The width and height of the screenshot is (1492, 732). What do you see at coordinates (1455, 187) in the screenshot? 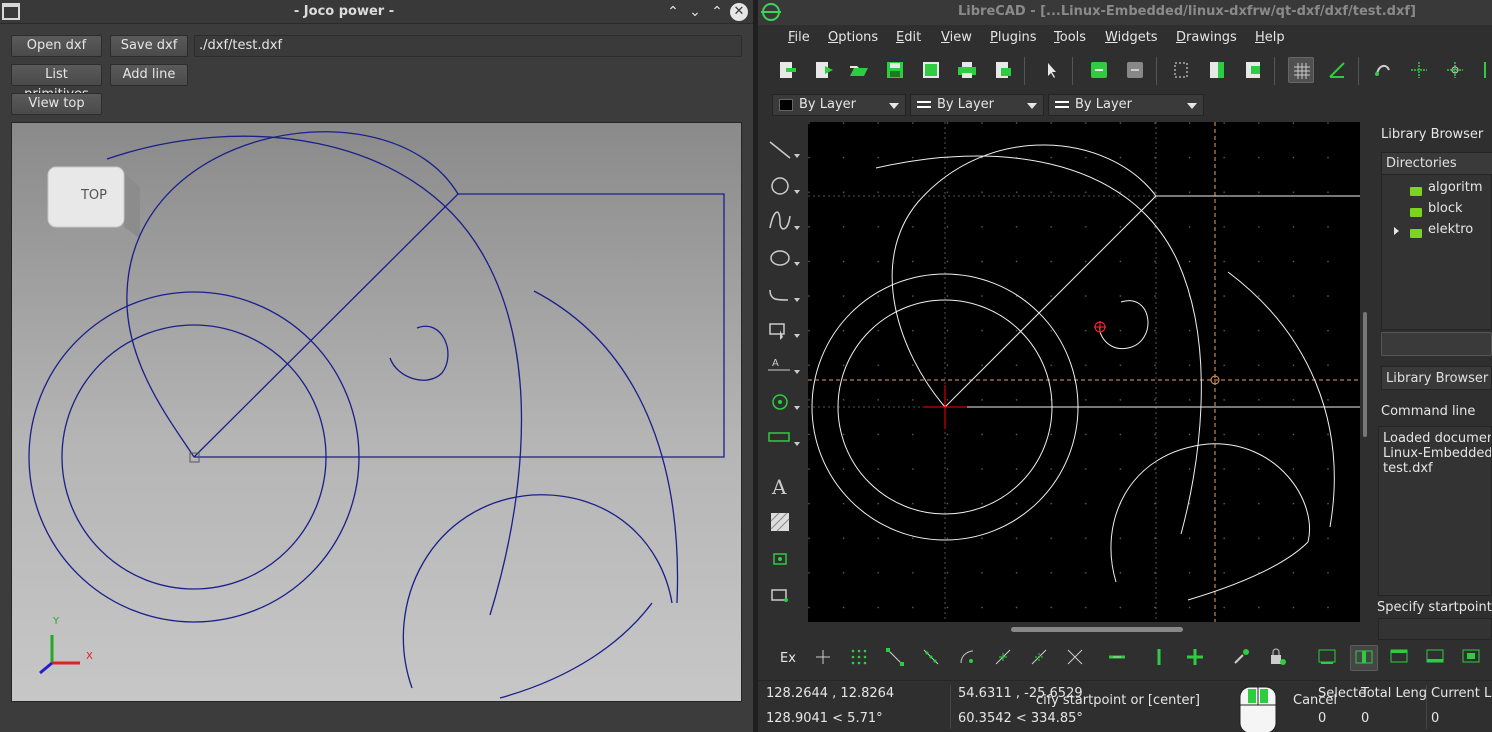
I see `dir-item-algoritm: algoritm` at bounding box center [1455, 187].